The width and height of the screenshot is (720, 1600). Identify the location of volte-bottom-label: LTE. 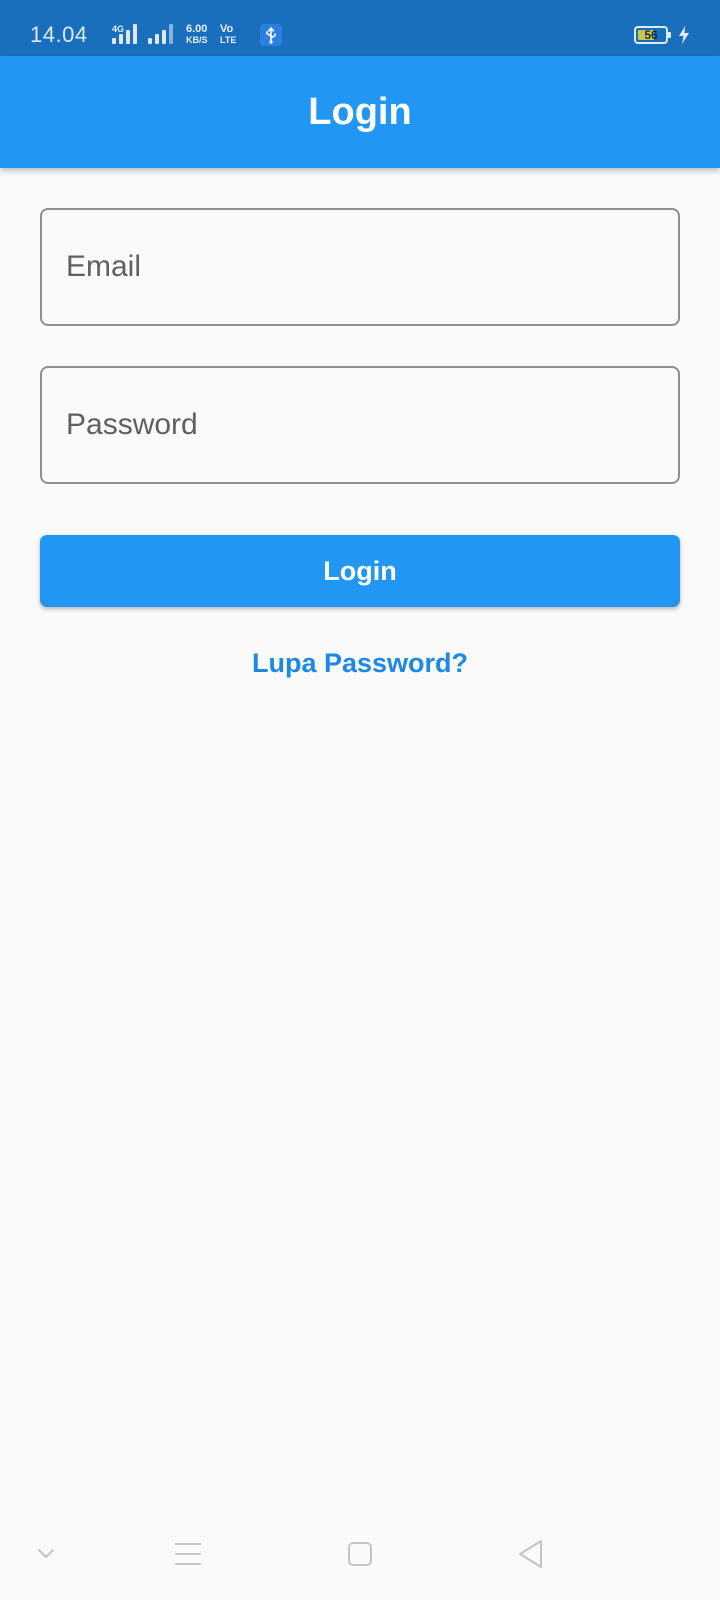
(228, 40).